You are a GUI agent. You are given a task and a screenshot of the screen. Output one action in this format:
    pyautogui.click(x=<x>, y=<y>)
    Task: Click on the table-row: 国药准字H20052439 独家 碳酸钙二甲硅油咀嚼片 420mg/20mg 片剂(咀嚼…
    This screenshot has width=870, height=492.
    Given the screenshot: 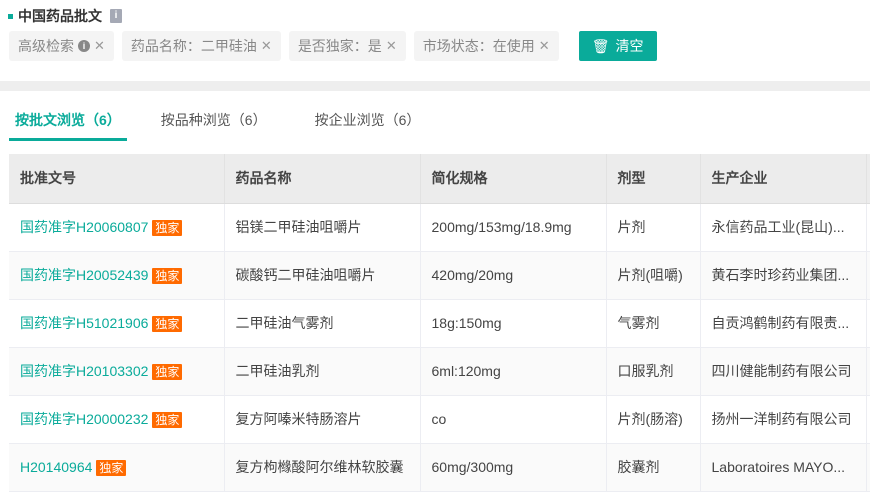 What is the action you would take?
    pyautogui.click(x=439, y=275)
    